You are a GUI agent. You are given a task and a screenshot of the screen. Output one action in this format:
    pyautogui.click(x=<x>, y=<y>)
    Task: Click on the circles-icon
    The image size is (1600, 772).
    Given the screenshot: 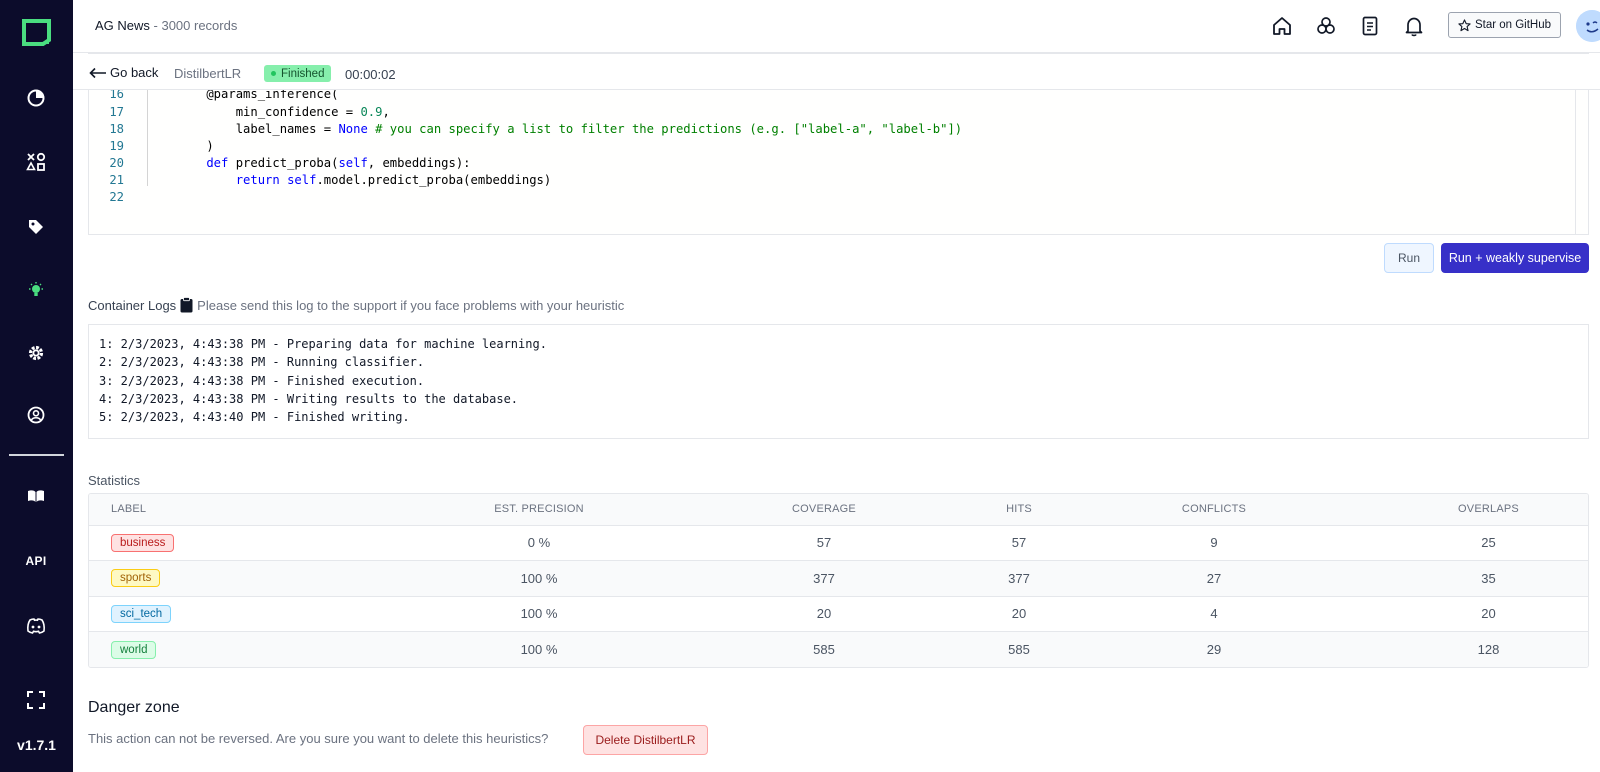 What is the action you would take?
    pyautogui.click(x=1326, y=26)
    